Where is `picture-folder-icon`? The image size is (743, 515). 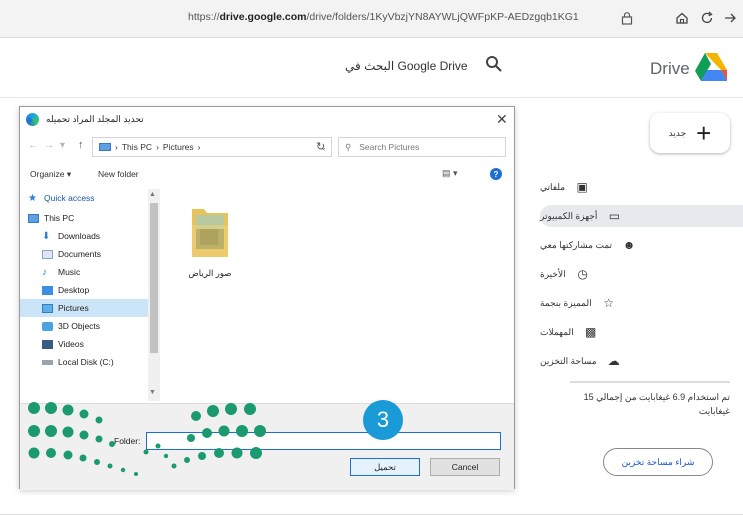
picture-folder-icon is located at coordinates (210, 233).